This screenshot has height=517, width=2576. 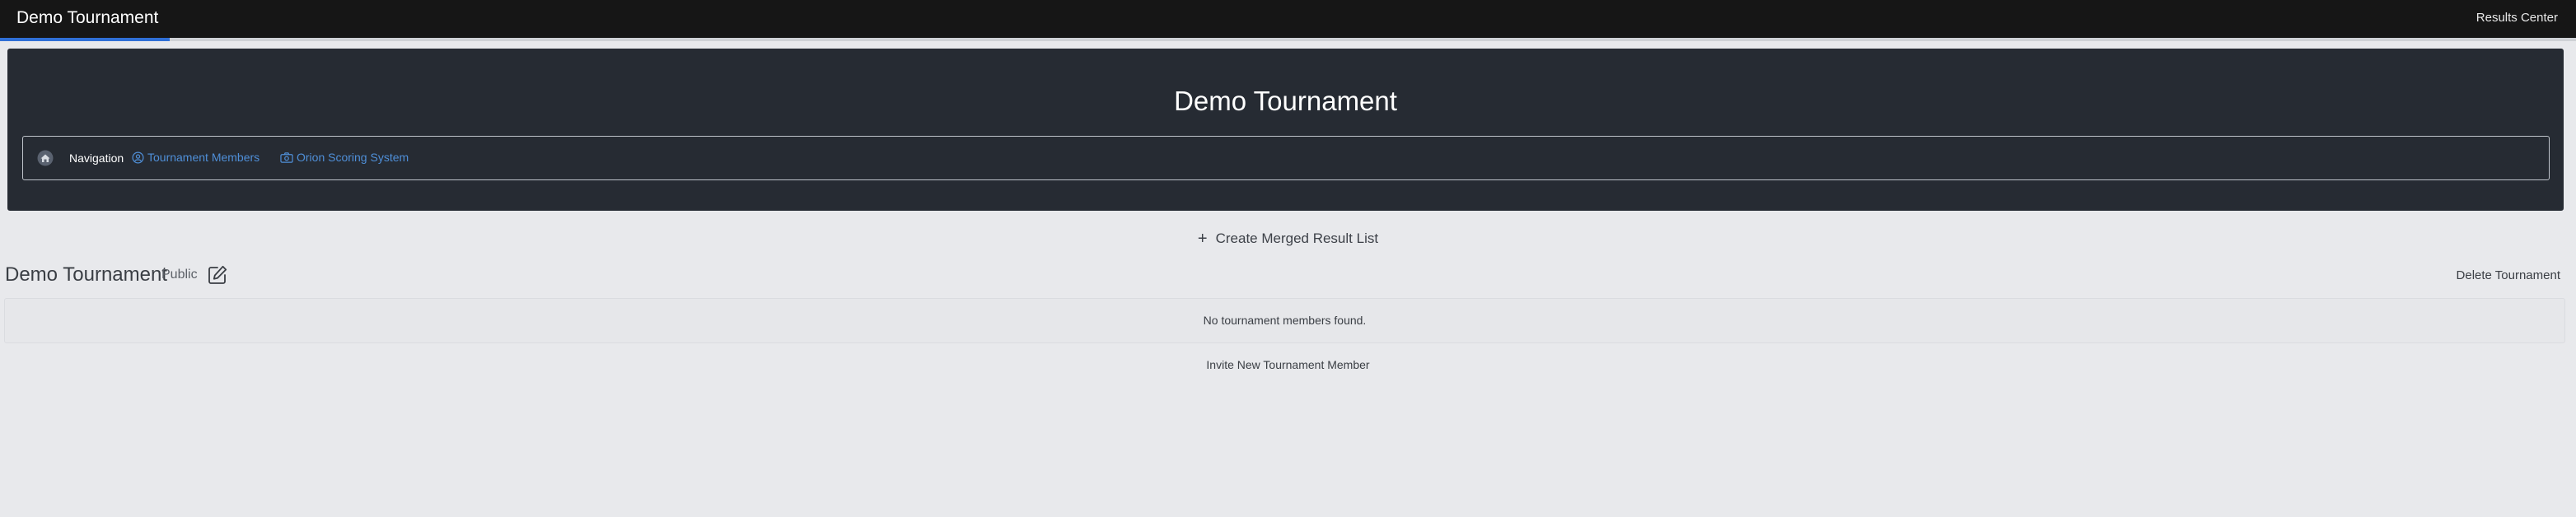 What do you see at coordinates (96, 158) in the screenshot?
I see `navigation-label: Navigation` at bounding box center [96, 158].